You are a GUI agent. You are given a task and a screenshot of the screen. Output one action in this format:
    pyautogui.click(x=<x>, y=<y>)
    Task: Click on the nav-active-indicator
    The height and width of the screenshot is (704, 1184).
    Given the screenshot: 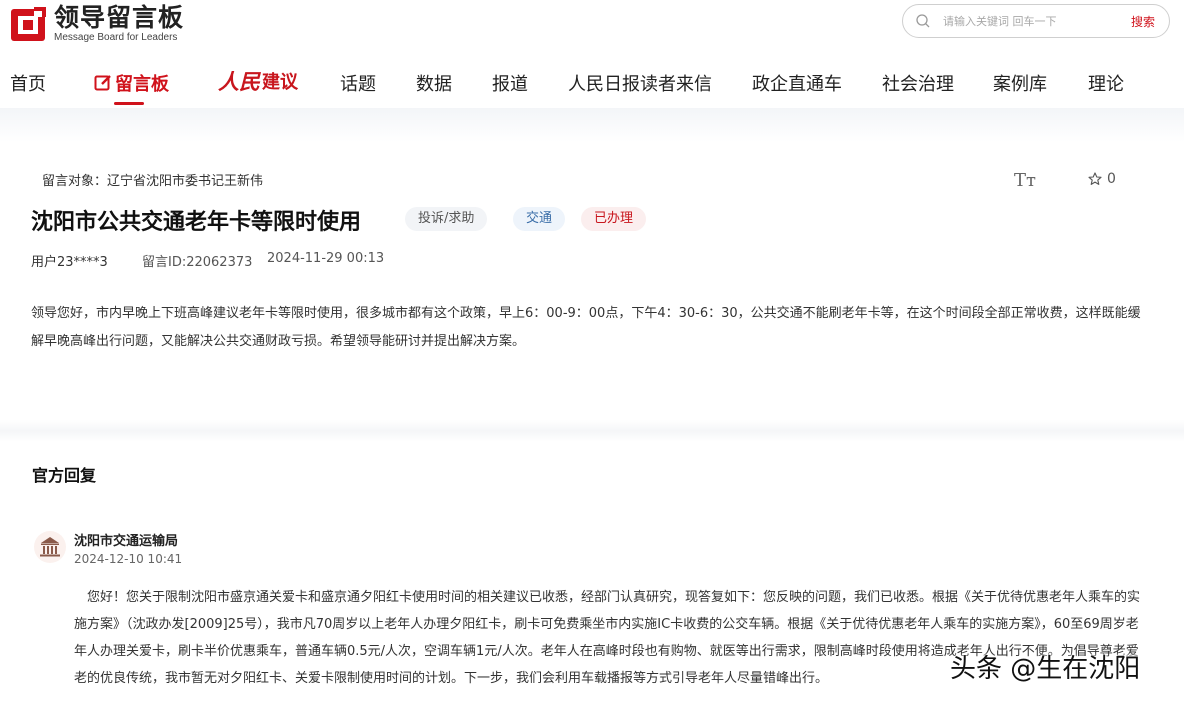 What is the action you would take?
    pyautogui.click(x=129, y=103)
    